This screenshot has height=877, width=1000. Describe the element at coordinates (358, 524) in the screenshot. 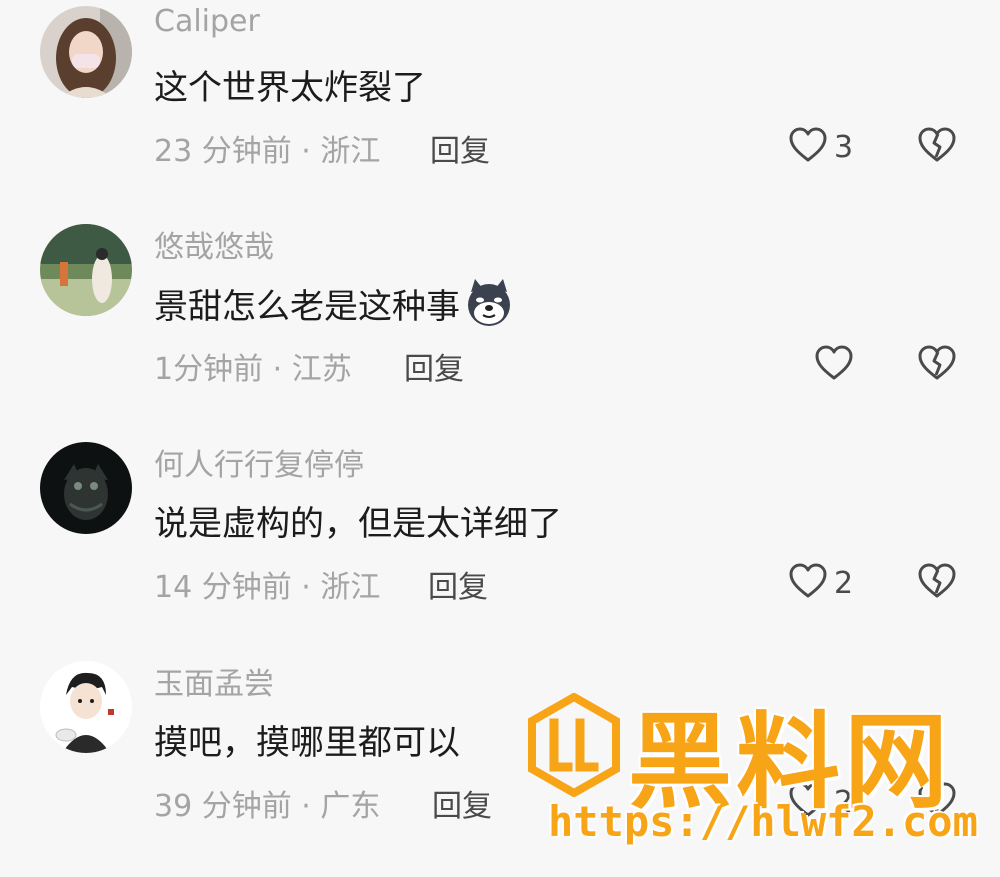

I see `comment-text-content: 说是虚构的，但是太详细了` at that location.